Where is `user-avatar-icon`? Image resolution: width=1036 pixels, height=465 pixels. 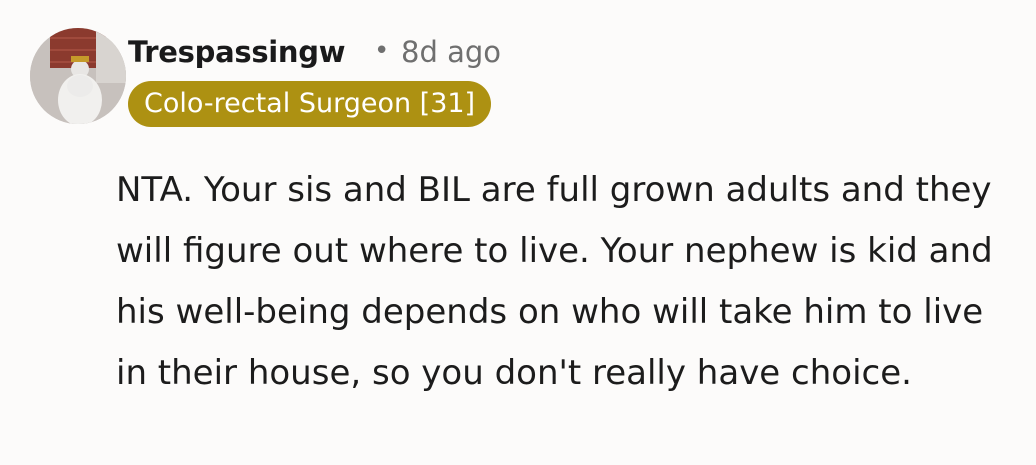
user-avatar-icon is located at coordinates (78, 76).